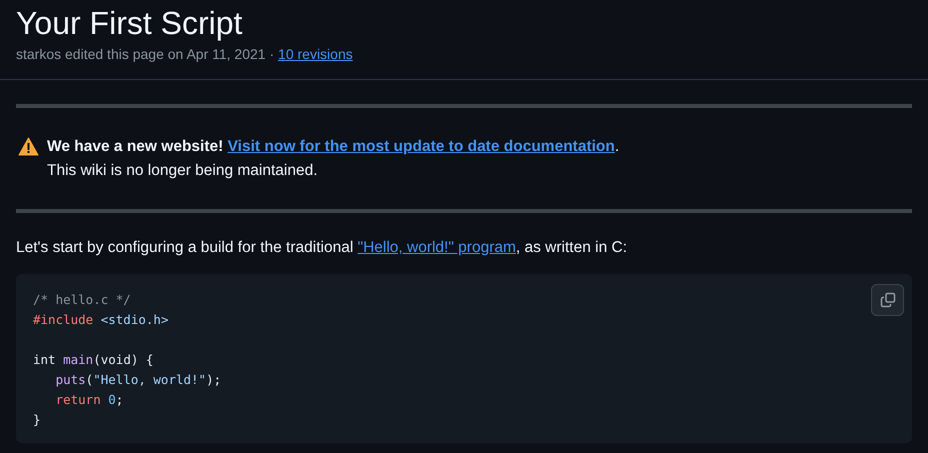 This screenshot has width=928, height=453. Describe the element at coordinates (89, 400) in the screenshot. I see `code-line: return 0;` at that location.